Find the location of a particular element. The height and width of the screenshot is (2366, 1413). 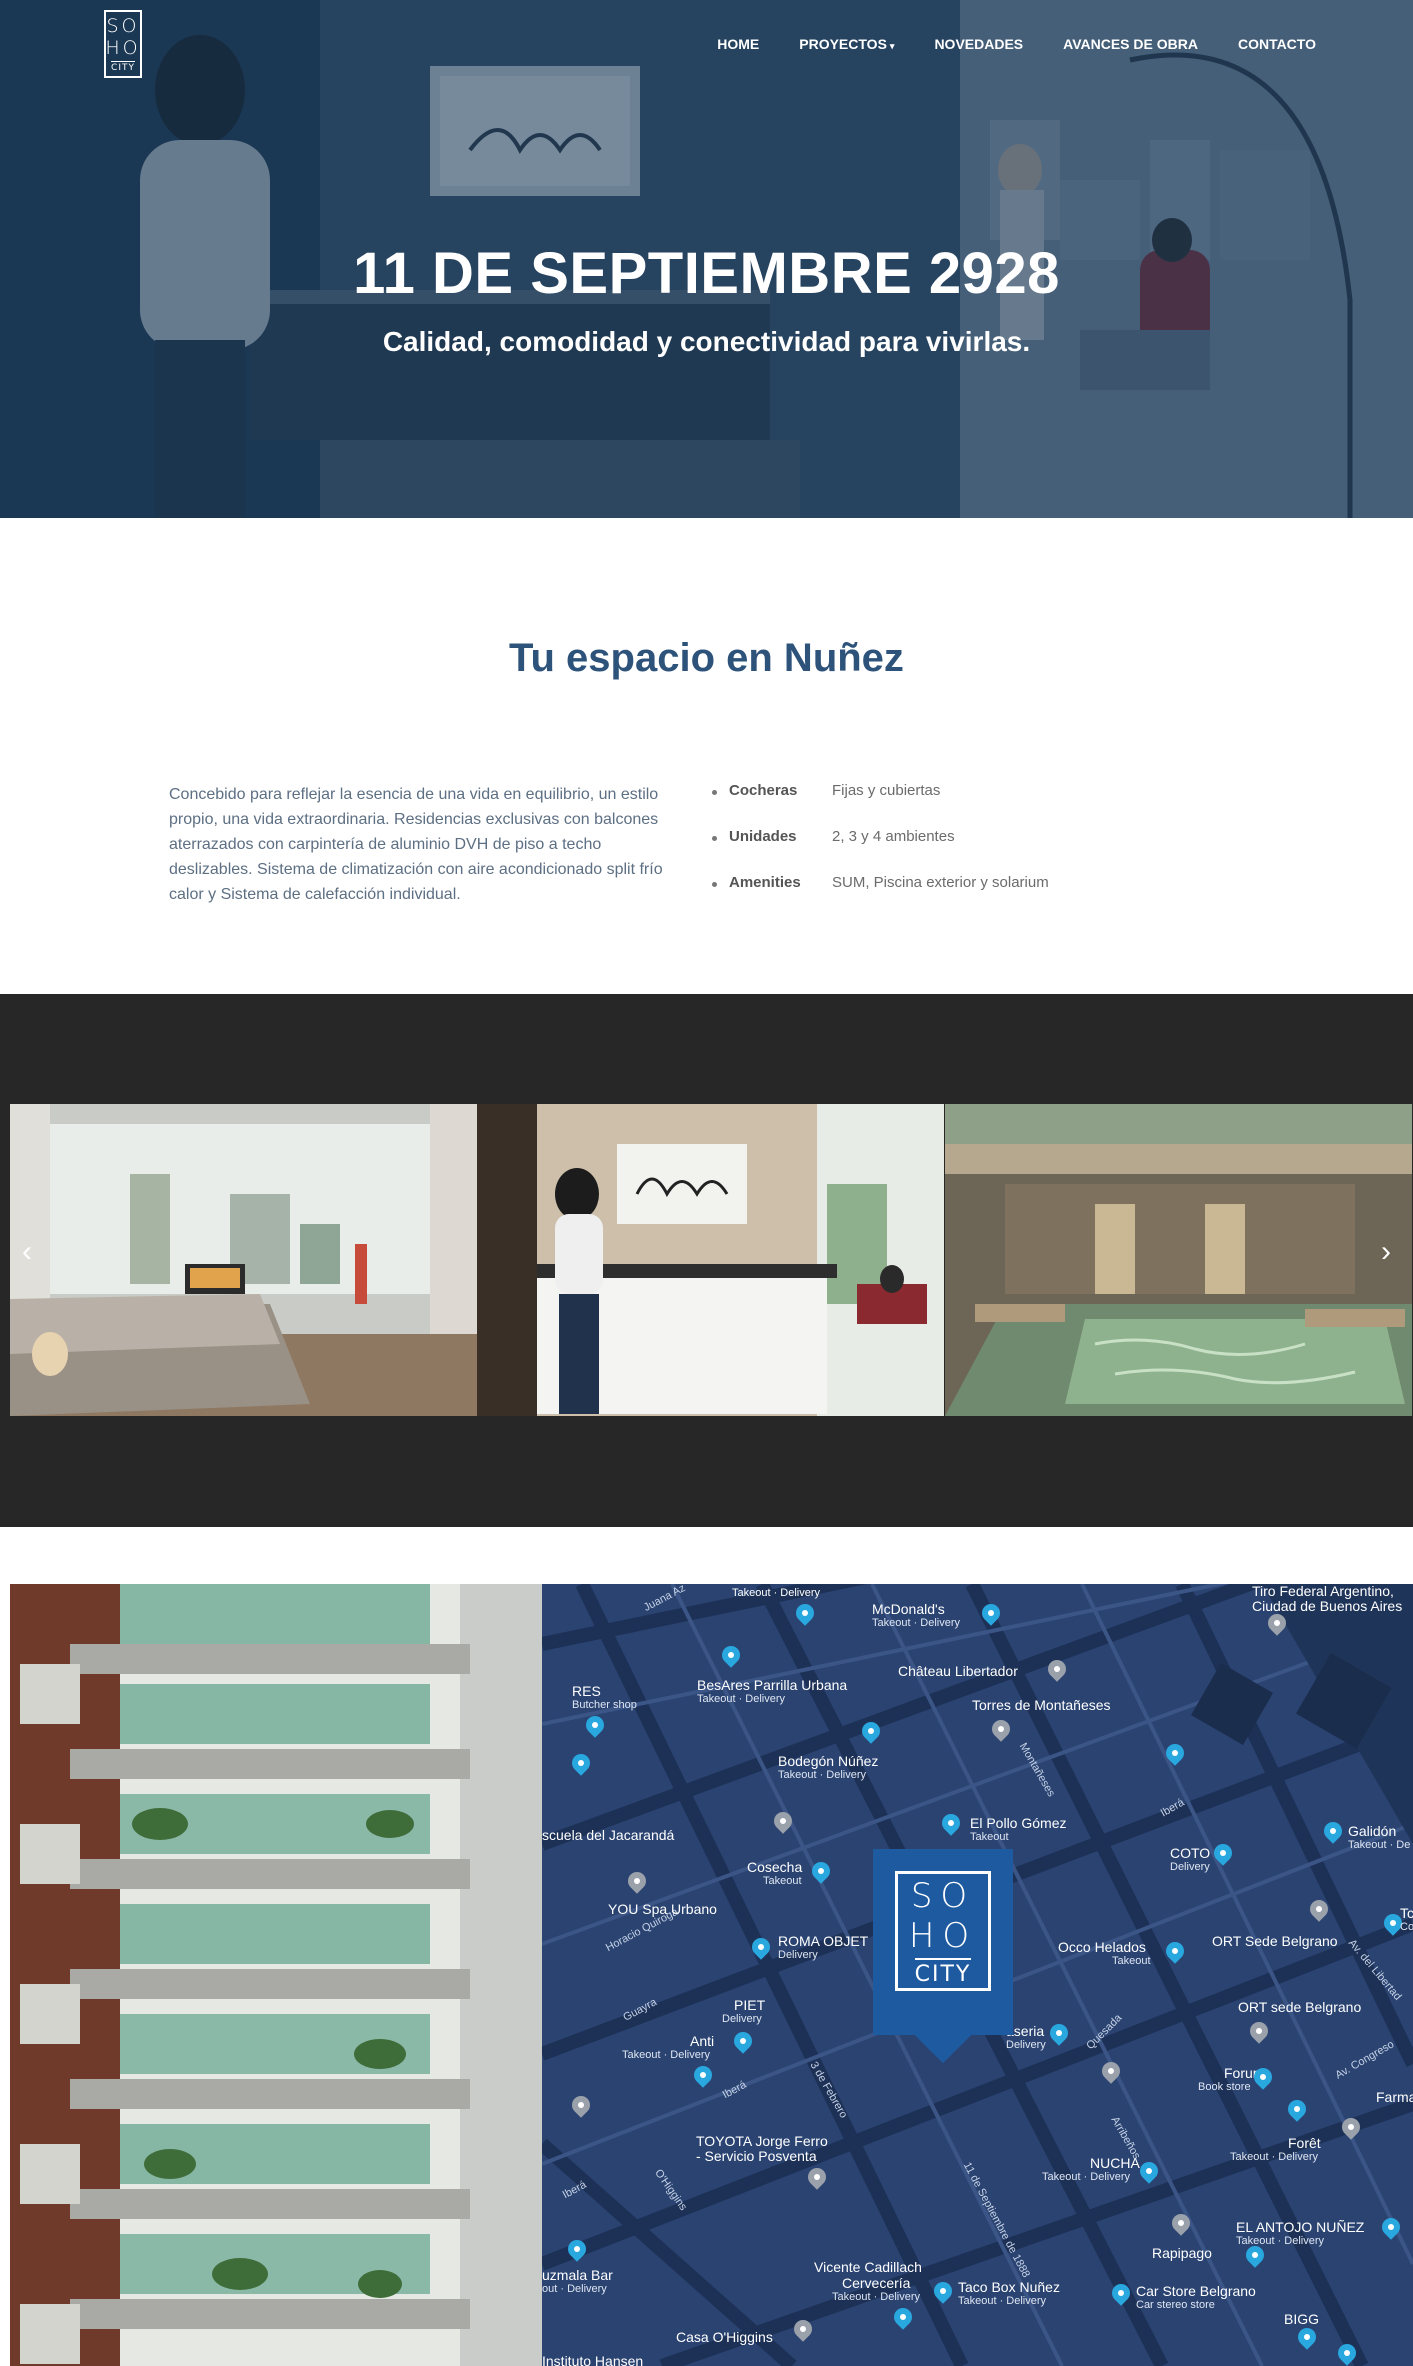

map-place: Château Libertador is located at coordinates (958, 1671).